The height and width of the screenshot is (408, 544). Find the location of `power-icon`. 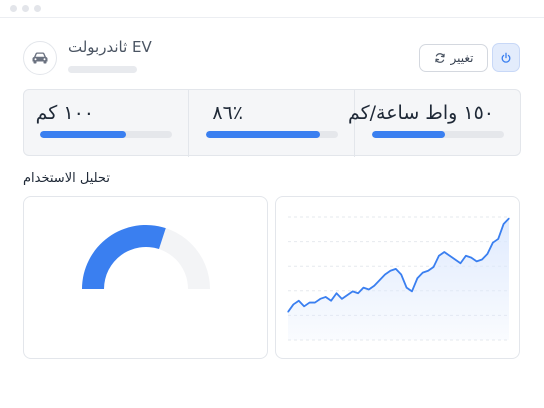

power-icon is located at coordinates (506, 57).